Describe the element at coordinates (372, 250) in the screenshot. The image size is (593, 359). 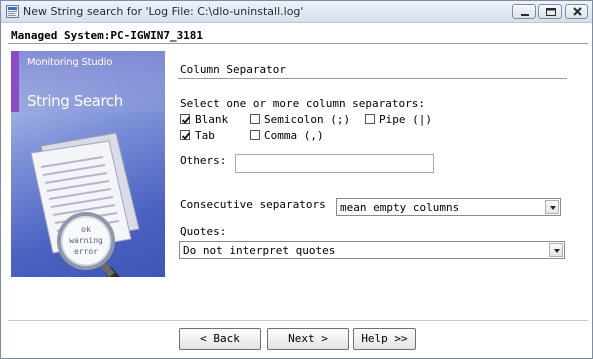
I see `quotes-select: Do not interpret quotes` at that location.